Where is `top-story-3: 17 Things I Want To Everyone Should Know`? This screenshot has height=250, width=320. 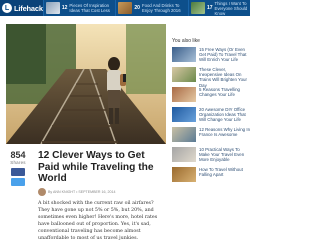
top-story-3: 17 Things I Want To Everyone Should Know is located at coordinates (224, 8).